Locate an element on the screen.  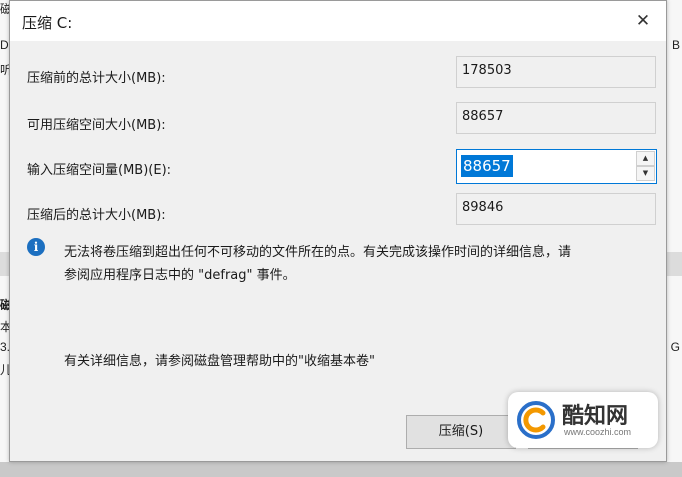
background-band-right is located at coordinates (674, 264).